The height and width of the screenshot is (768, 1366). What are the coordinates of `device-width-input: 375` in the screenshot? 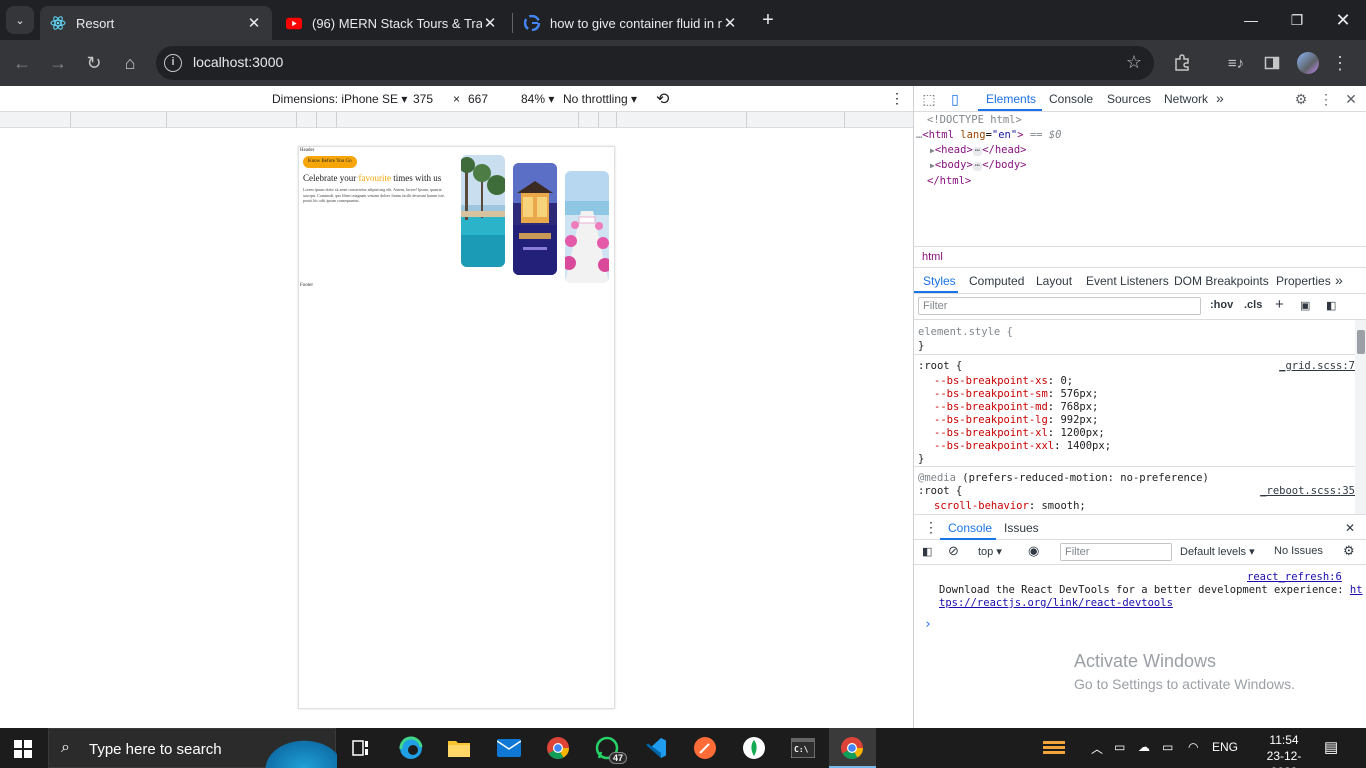 It's located at (423, 99).